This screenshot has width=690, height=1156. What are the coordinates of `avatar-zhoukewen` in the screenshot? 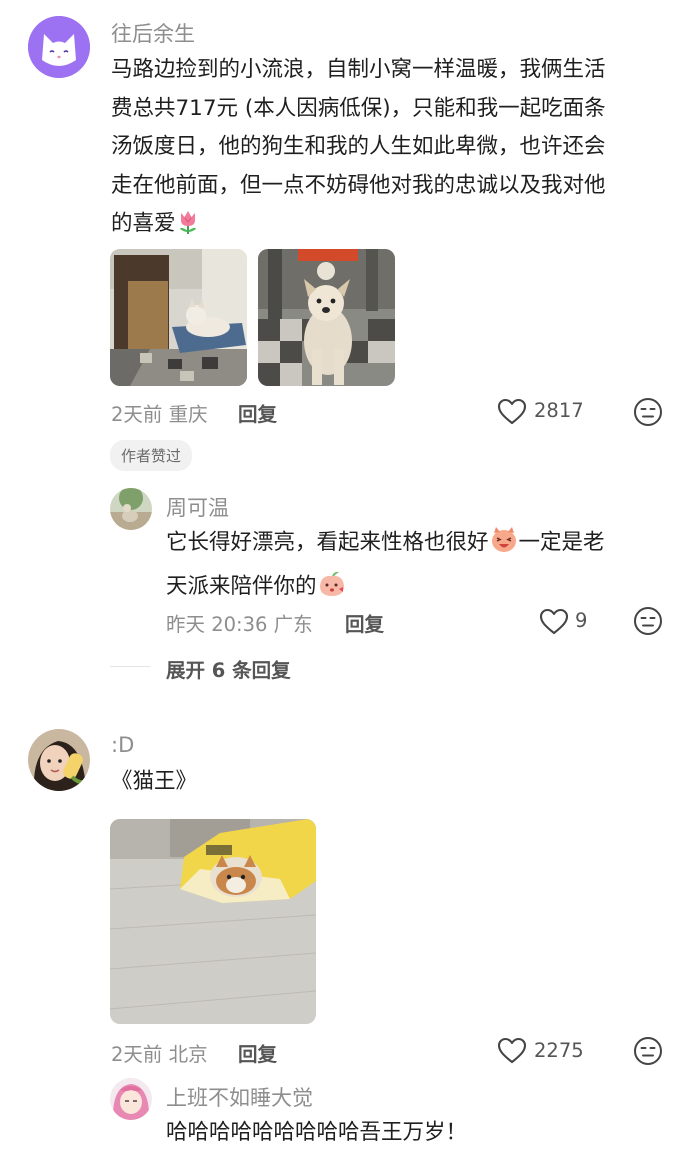 It's located at (131, 509).